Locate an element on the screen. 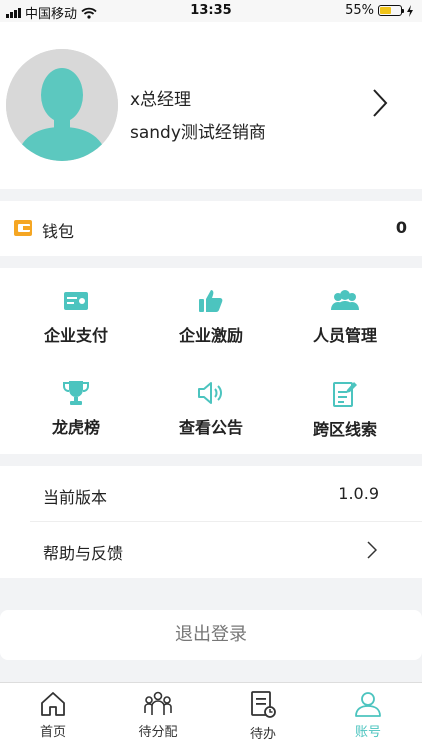  charging-bolt-icon is located at coordinates (410, 10).